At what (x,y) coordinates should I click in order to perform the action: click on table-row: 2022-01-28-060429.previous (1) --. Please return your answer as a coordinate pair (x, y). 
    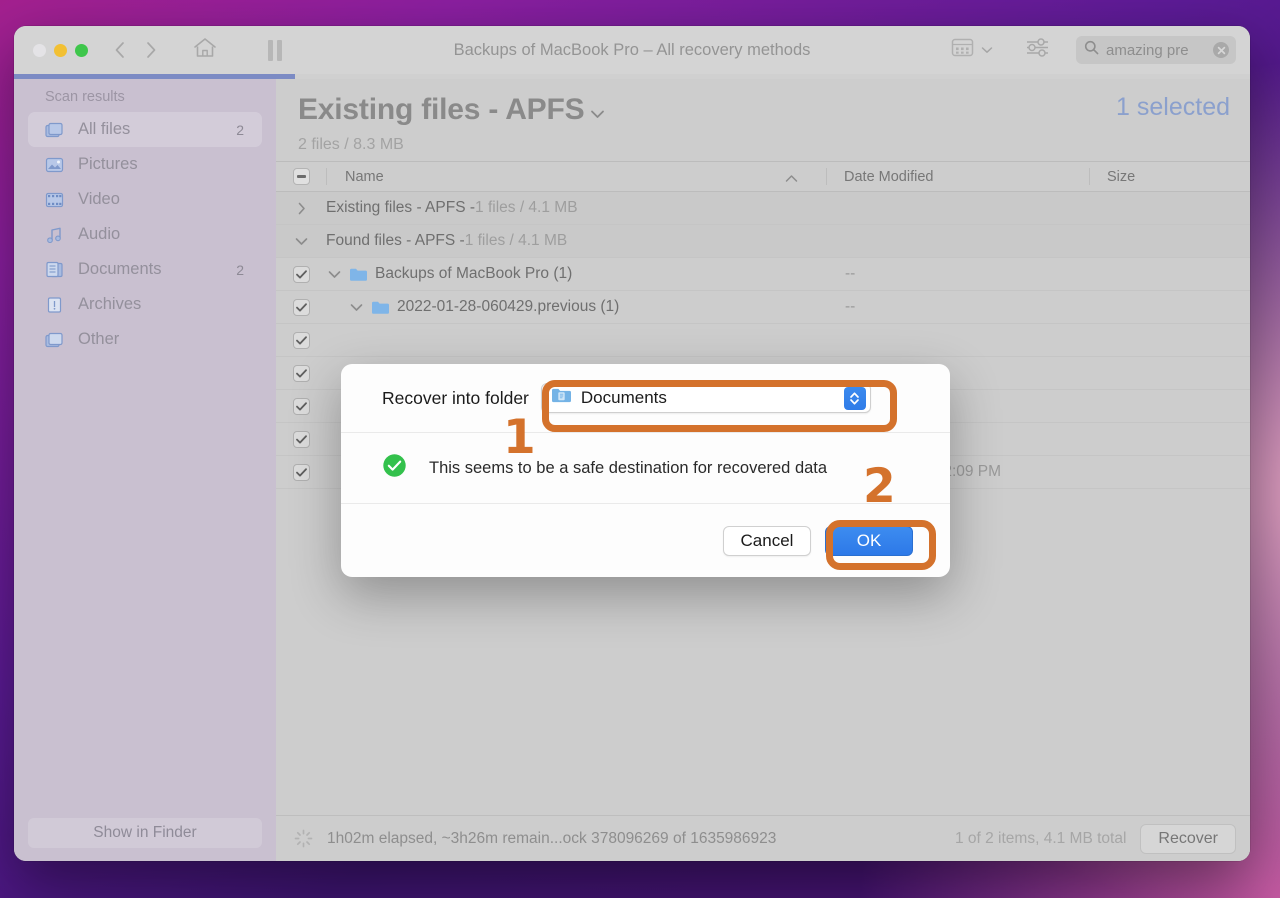
    Looking at the image, I should click on (763, 307).